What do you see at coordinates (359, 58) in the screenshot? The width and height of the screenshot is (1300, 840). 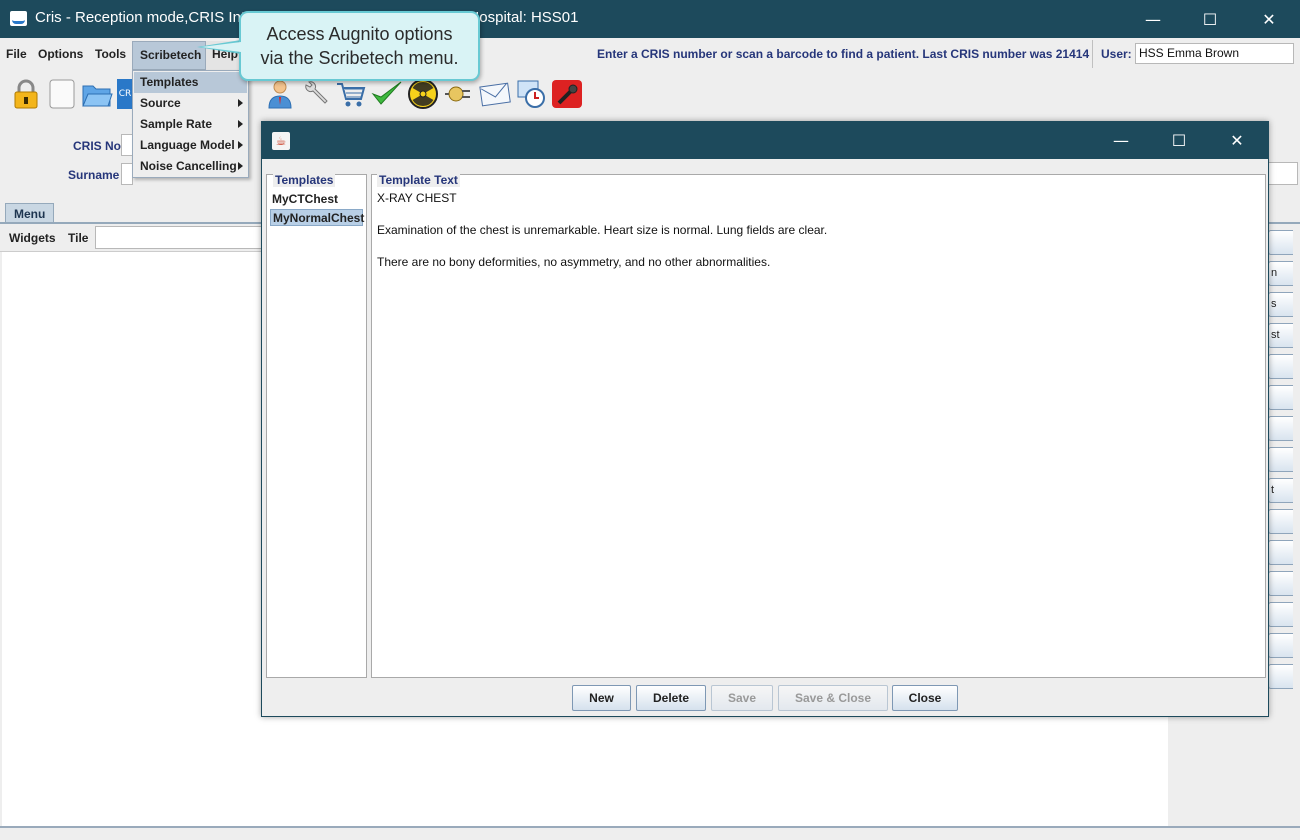 I see `callout-line-2: via the Scribetech menu.` at bounding box center [359, 58].